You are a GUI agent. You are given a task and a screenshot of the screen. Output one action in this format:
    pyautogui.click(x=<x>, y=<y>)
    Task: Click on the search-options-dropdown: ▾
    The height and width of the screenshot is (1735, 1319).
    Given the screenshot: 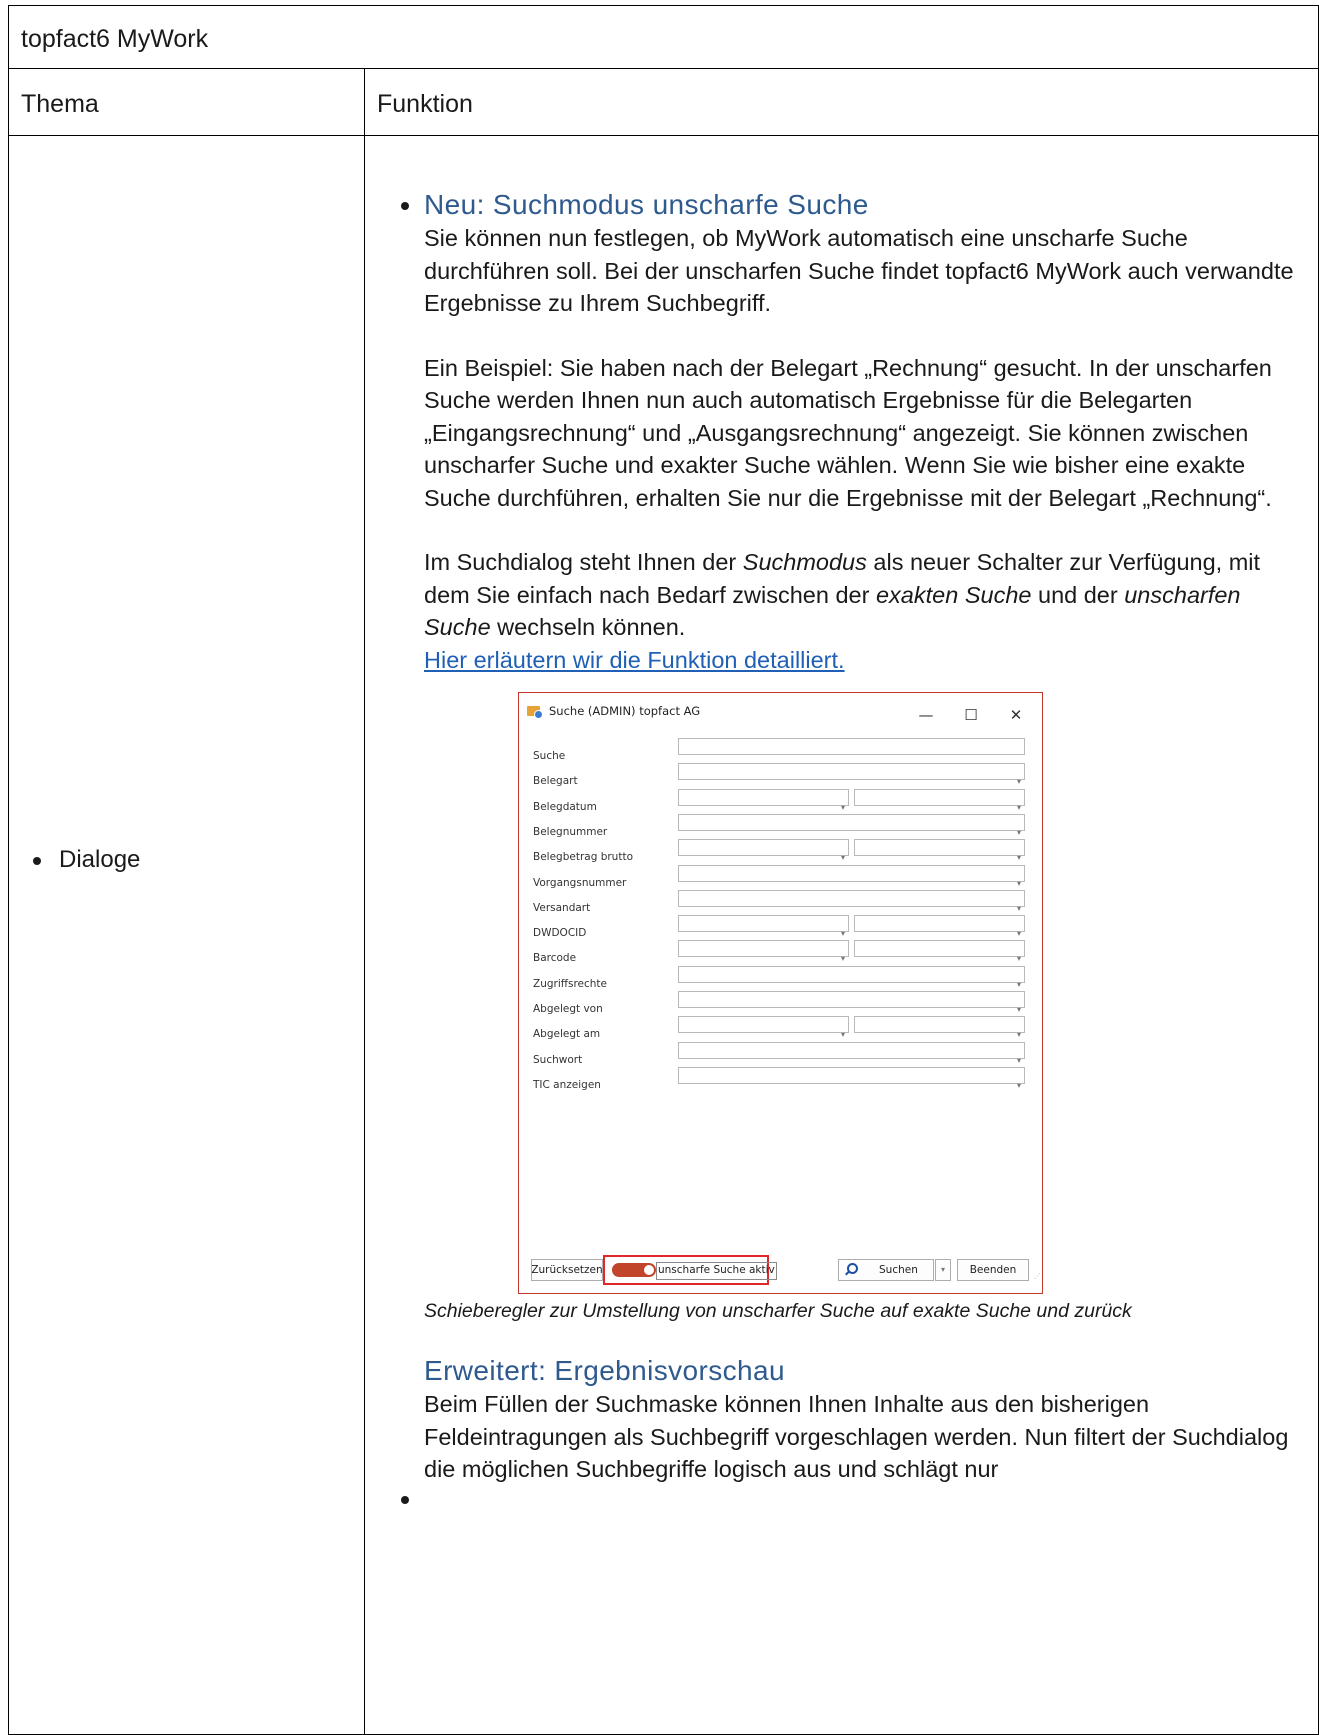 What is the action you would take?
    pyautogui.click(x=943, y=1270)
    